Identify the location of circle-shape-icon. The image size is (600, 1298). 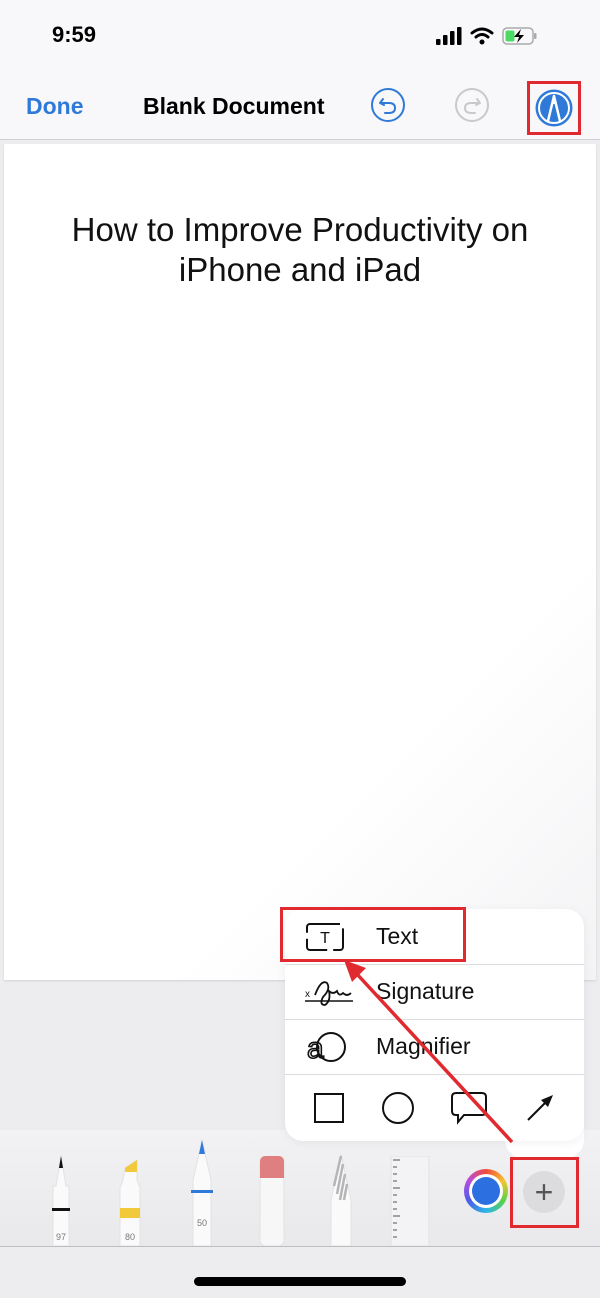
(398, 1108).